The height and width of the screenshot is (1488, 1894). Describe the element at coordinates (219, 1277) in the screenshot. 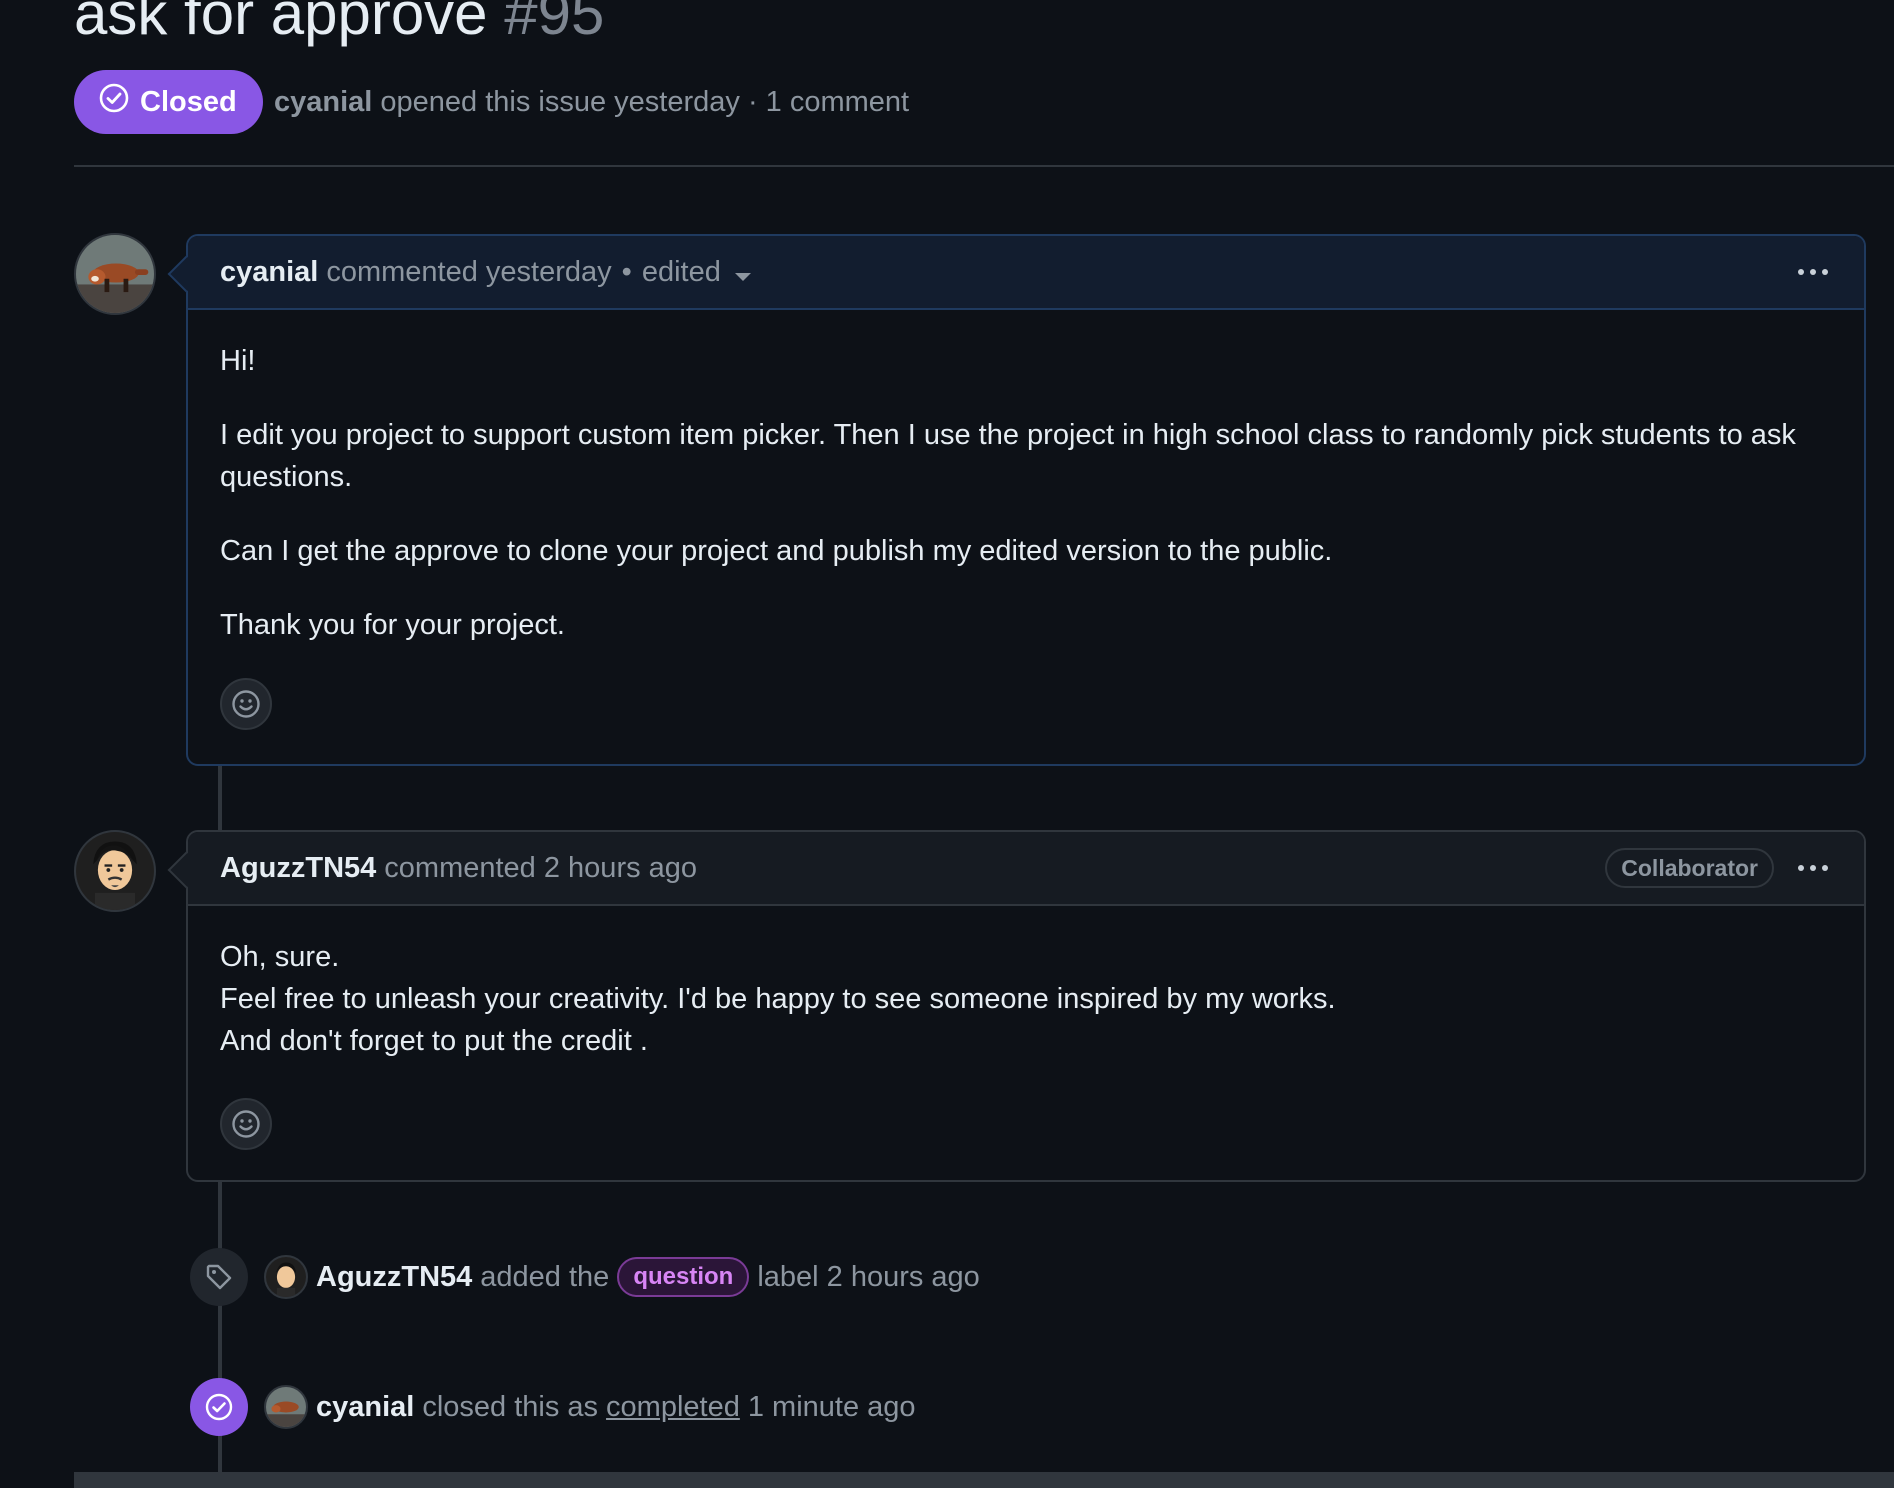

I see `tag-icon` at that location.